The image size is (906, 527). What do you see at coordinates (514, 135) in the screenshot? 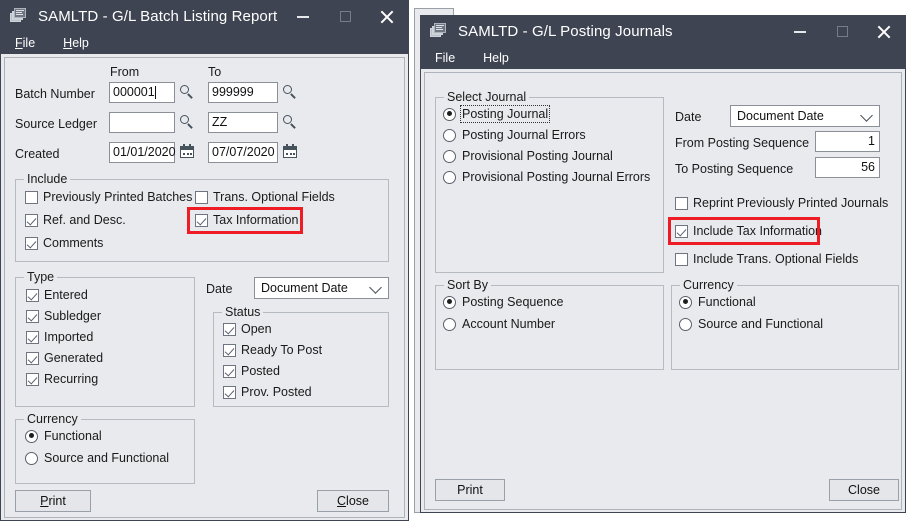
I see `radio-posting-journal-errors: Posting Journal Errors` at bounding box center [514, 135].